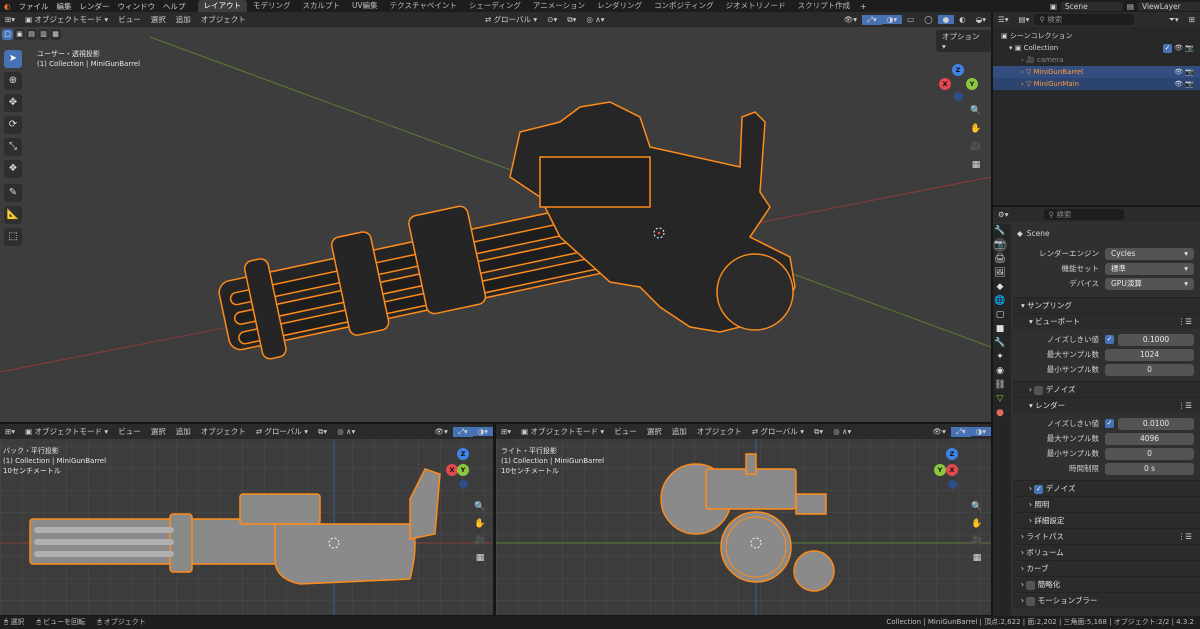  What do you see at coordinates (824, 6) in the screenshot?
I see `tab-scripting: スクリプト作成` at bounding box center [824, 6].